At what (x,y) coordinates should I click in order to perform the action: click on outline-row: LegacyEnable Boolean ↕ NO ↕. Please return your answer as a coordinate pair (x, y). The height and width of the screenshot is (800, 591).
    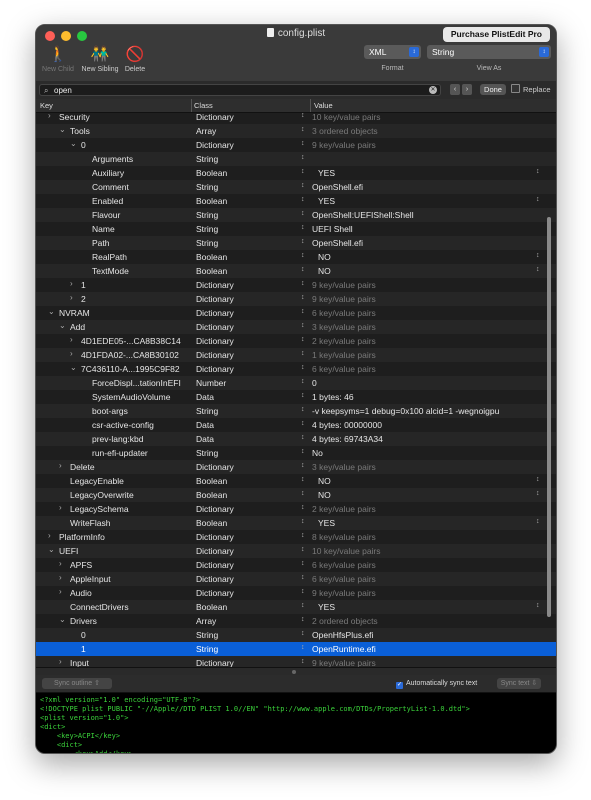
    Looking at the image, I should click on (296, 481).